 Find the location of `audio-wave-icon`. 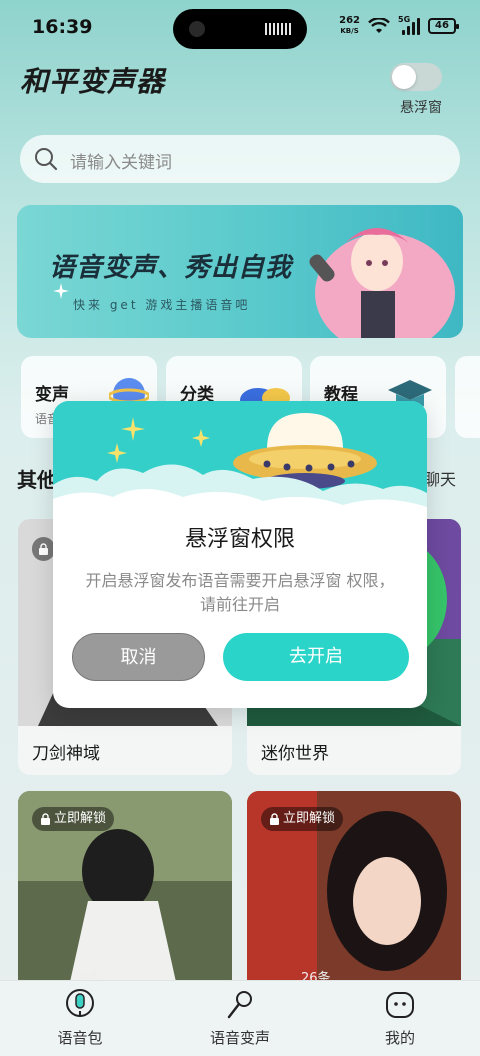

audio-wave-icon is located at coordinates (279, 29).